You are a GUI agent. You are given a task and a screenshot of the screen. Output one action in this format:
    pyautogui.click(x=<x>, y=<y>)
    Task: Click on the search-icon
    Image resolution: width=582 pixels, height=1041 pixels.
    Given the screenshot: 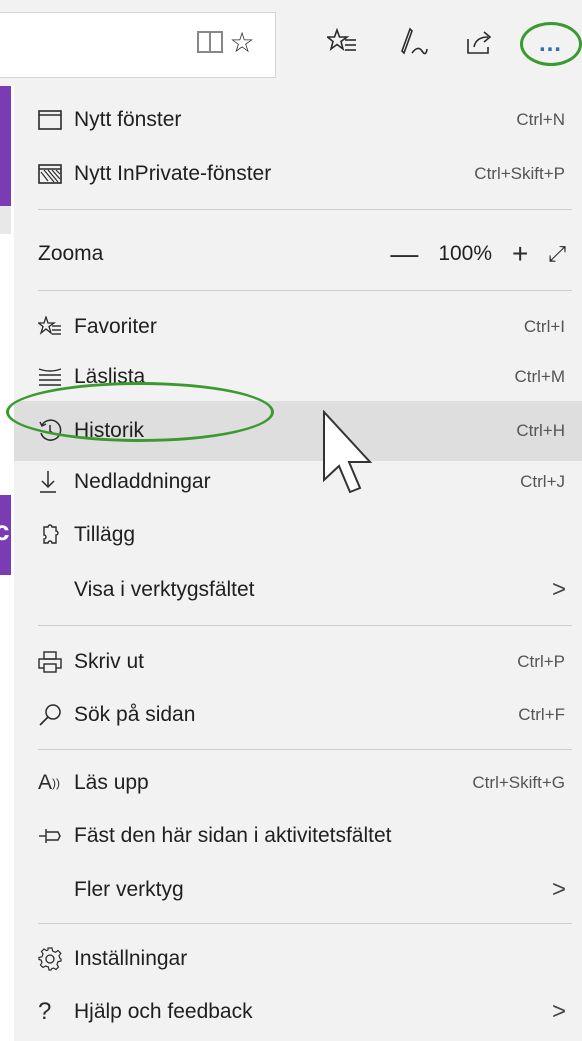 What is the action you would take?
    pyautogui.click(x=56, y=715)
    